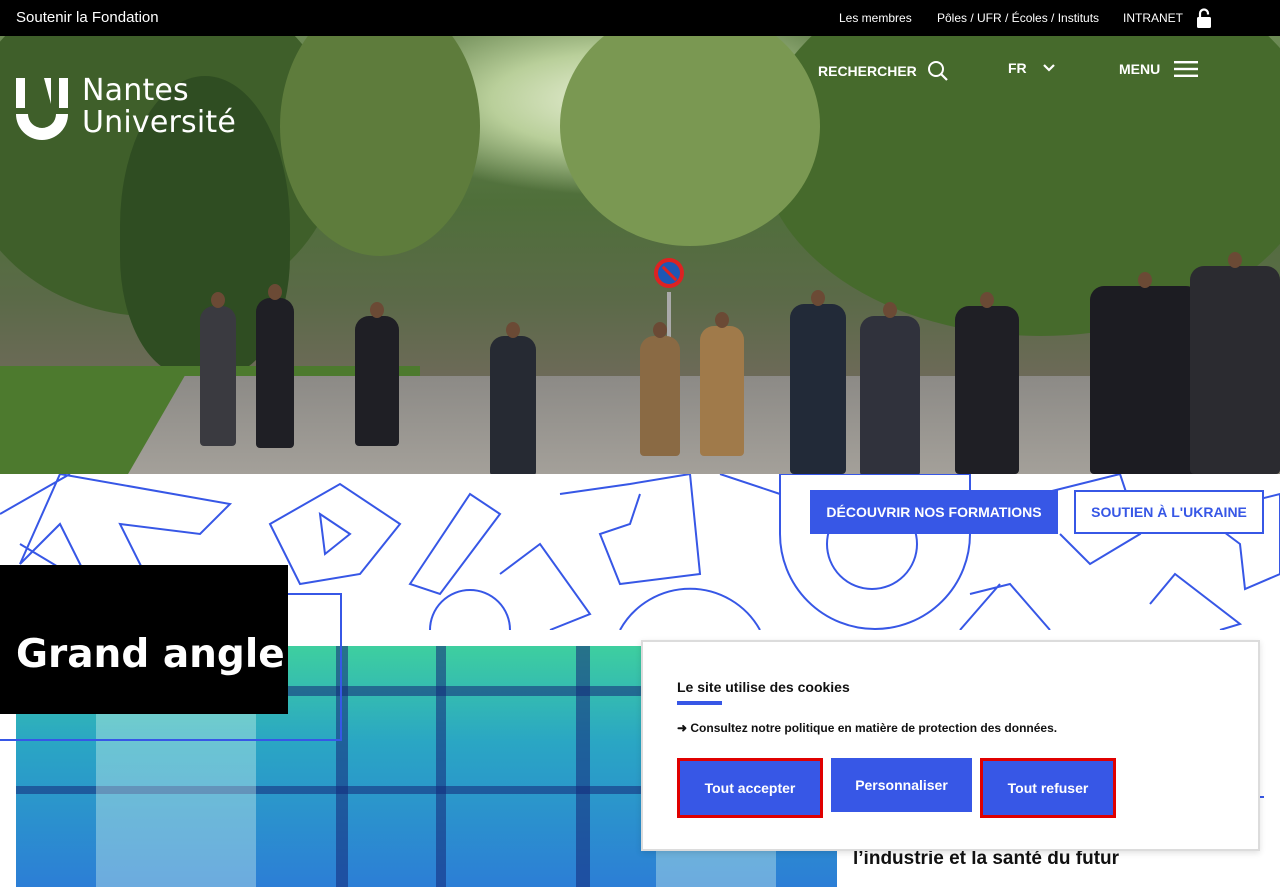 Image resolution: width=1280 pixels, height=887 pixels. Describe the element at coordinates (901, 785) in the screenshot. I see `customize-button: Personnaliser` at that location.